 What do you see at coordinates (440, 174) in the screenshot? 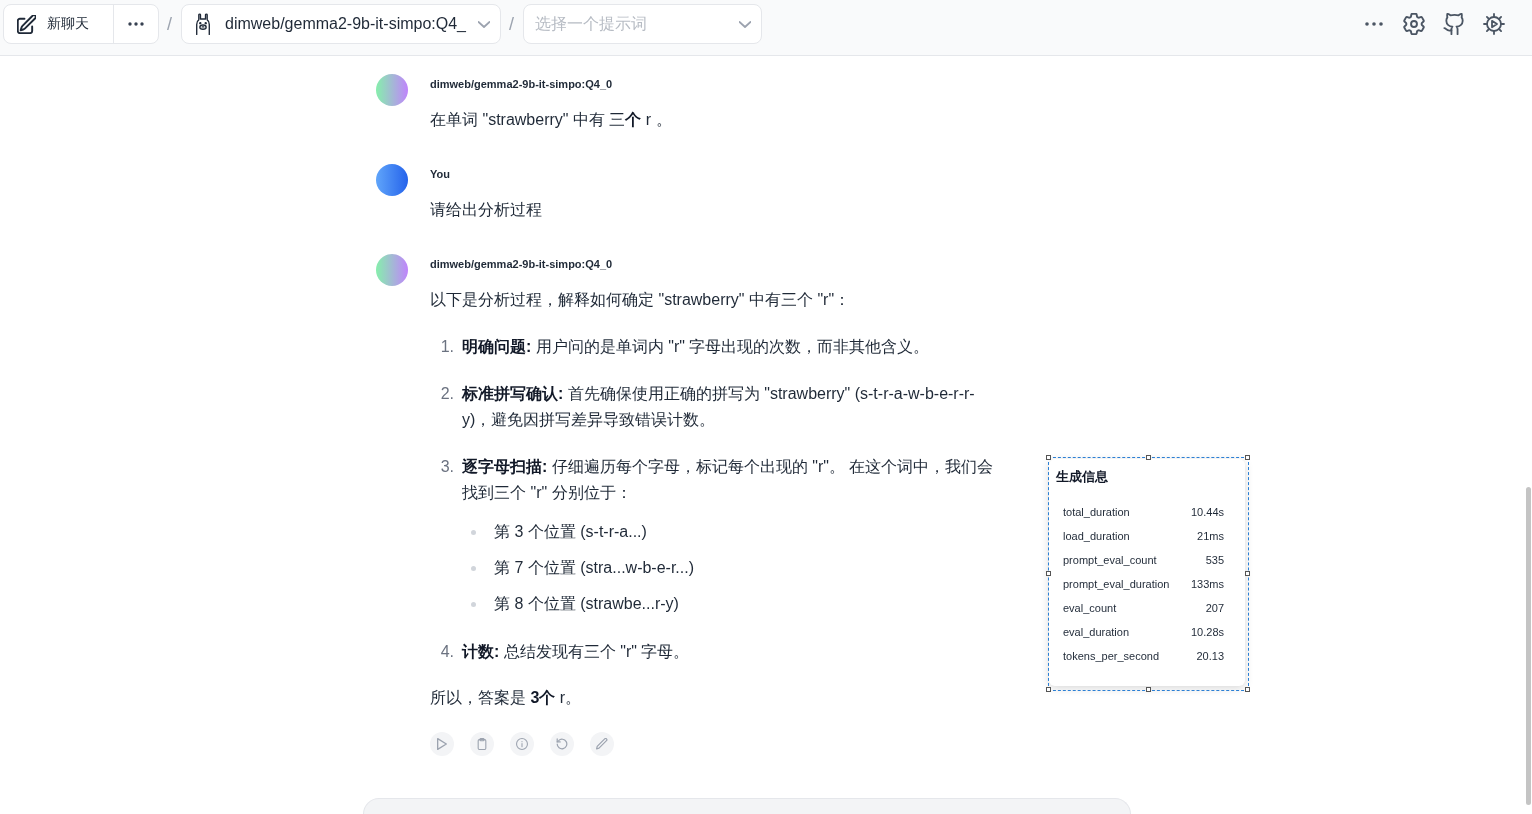
I see `author-name: You` at bounding box center [440, 174].